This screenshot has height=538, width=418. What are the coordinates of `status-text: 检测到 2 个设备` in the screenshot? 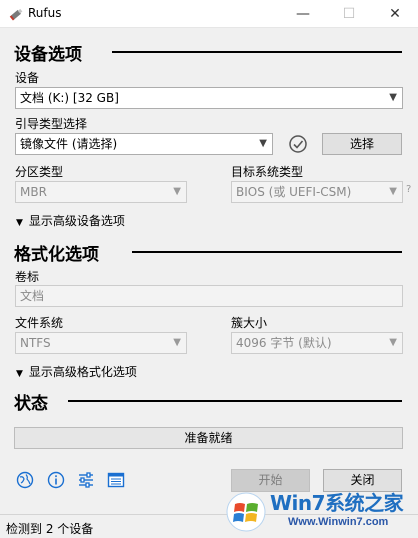 It's located at (50, 529).